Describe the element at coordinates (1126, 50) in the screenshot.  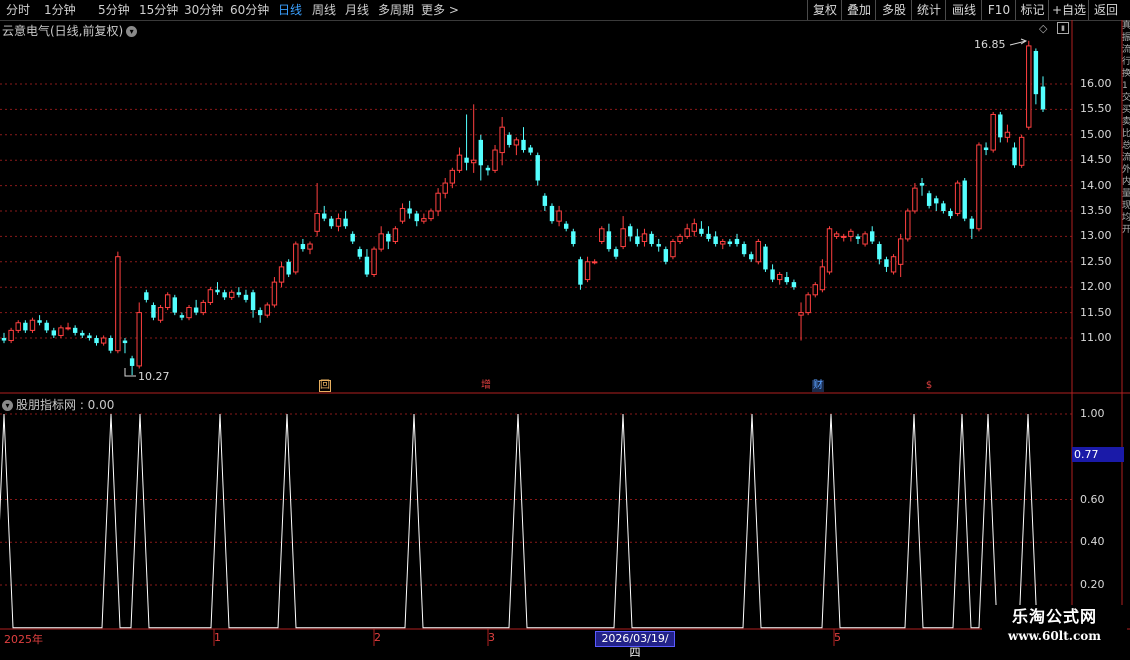
I see `strip-char: 流` at that location.